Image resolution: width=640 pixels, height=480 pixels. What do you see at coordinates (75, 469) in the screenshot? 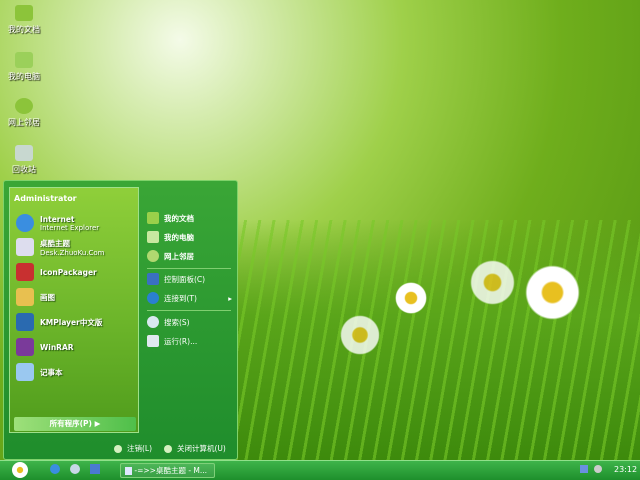
I see `media-quicklaunch-icon` at bounding box center [75, 469].